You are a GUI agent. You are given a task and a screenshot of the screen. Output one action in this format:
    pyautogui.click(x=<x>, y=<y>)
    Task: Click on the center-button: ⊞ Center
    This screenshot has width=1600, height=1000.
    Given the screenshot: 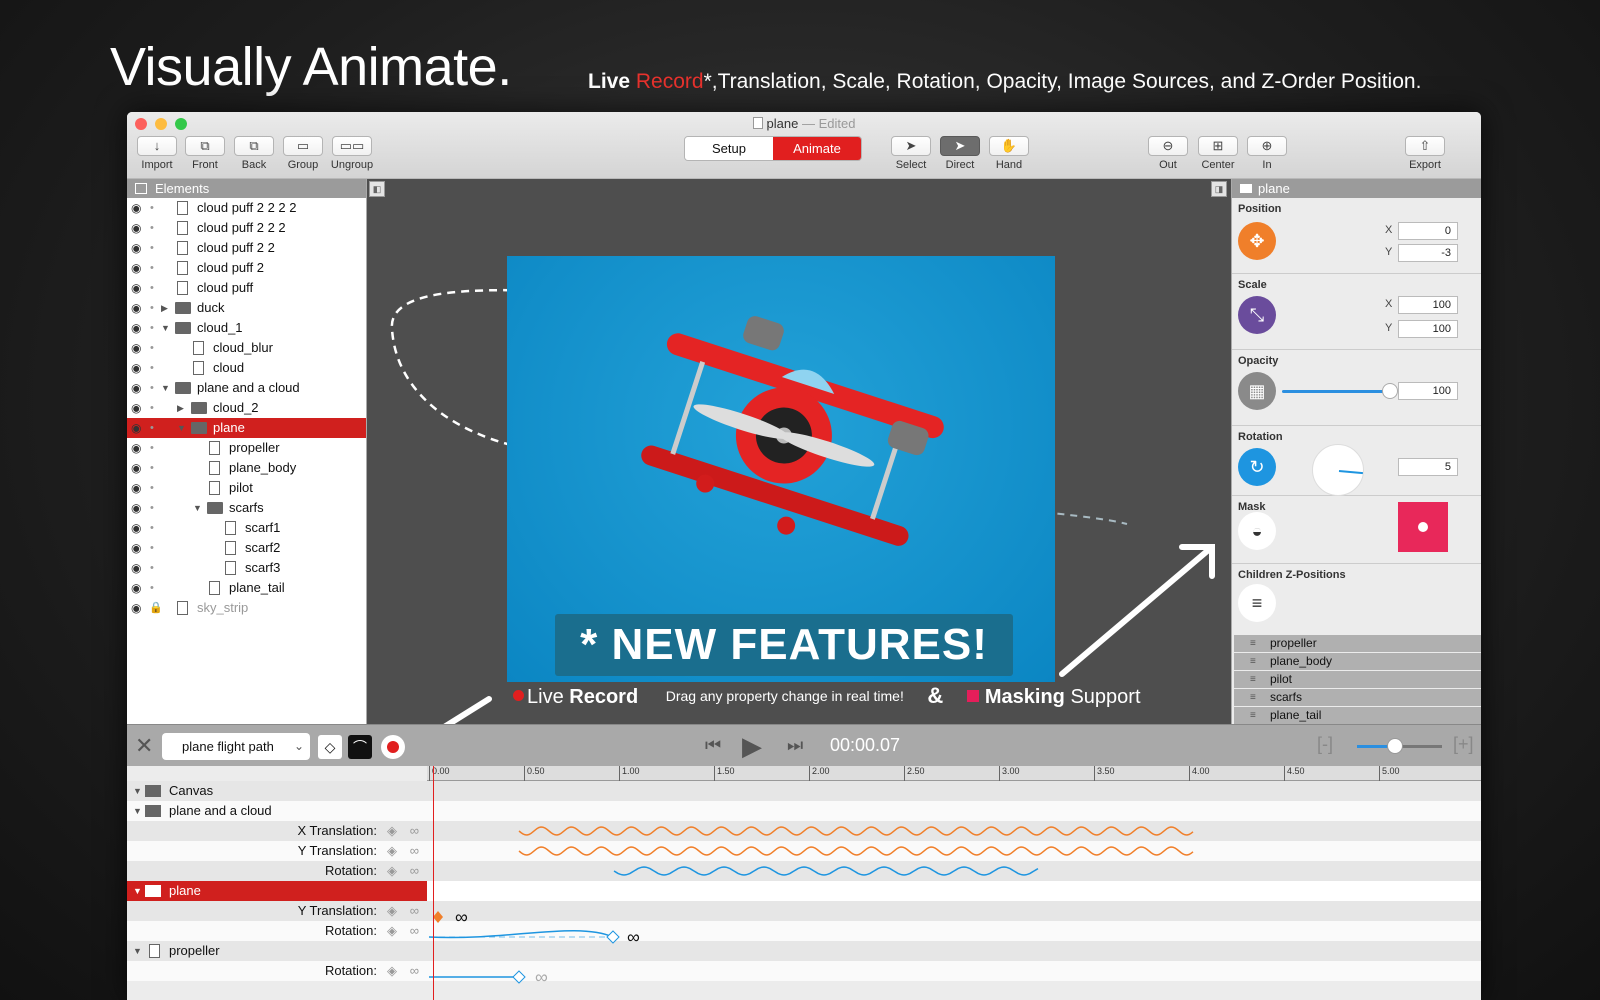 What is the action you would take?
    pyautogui.click(x=1218, y=153)
    